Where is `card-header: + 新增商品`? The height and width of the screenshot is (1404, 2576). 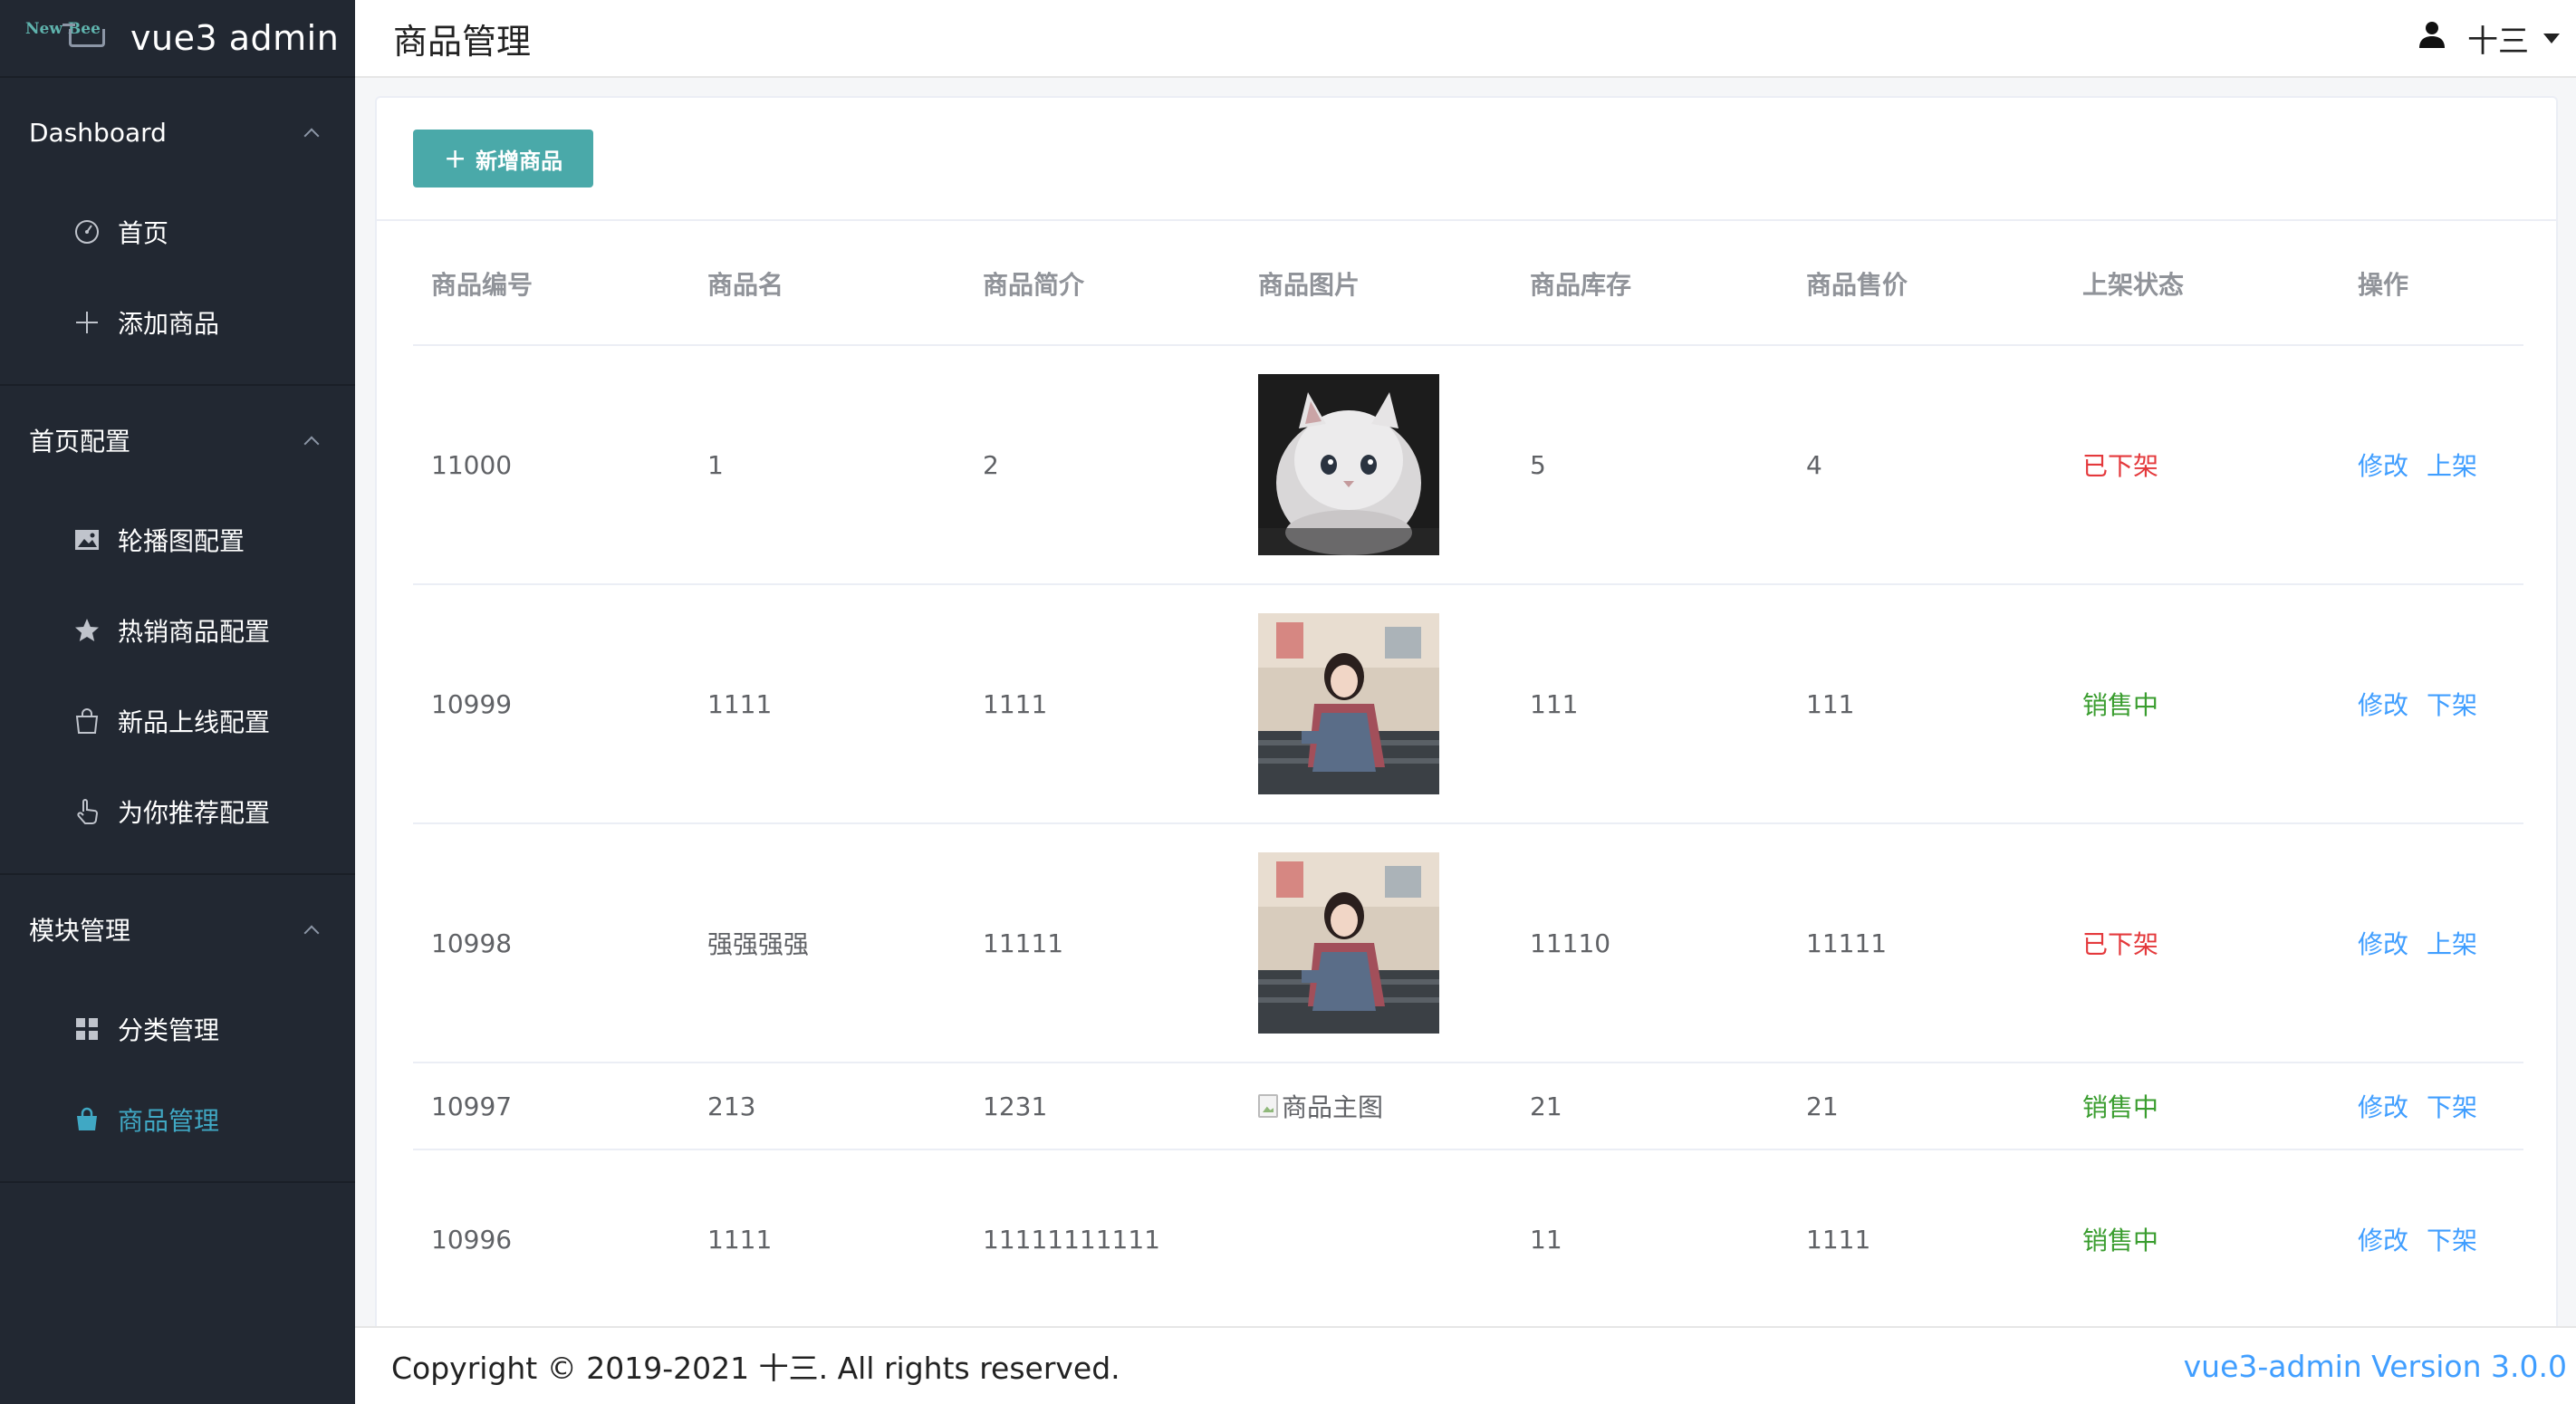
card-header: + 新增商品 is located at coordinates (1466, 159).